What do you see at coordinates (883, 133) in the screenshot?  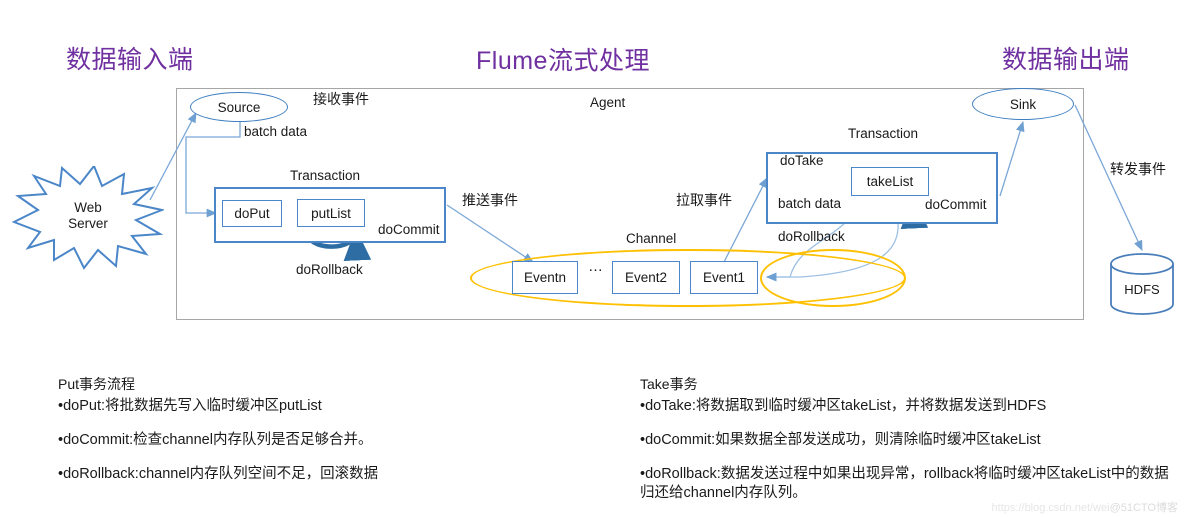 I see `label-transaction-right: Transaction` at bounding box center [883, 133].